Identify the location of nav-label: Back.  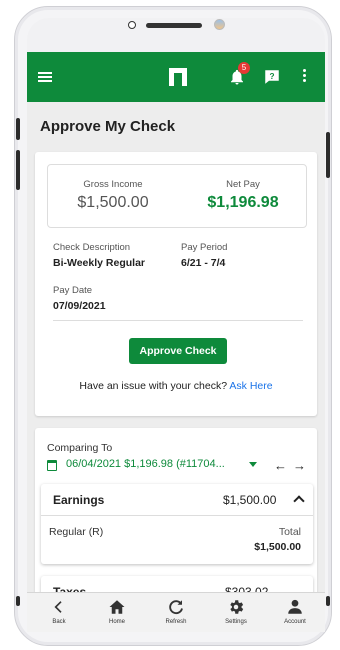
(59, 622).